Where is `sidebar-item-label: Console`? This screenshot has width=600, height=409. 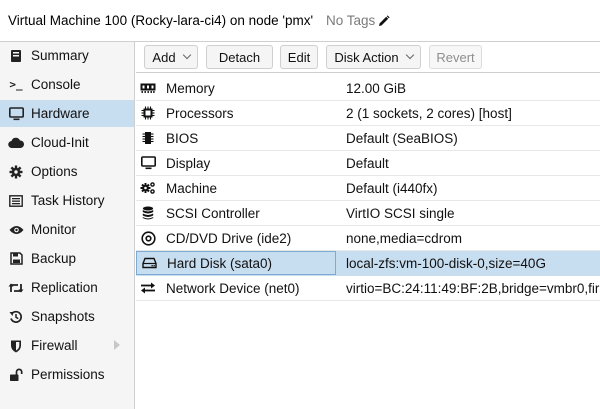
sidebar-item-label: Console is located at coordinates (56, 84).